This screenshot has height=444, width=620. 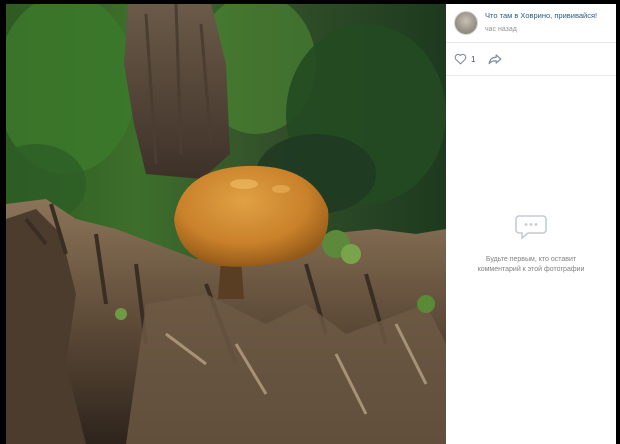 I want to click on like-button: 1, so click(x=464, y=59).